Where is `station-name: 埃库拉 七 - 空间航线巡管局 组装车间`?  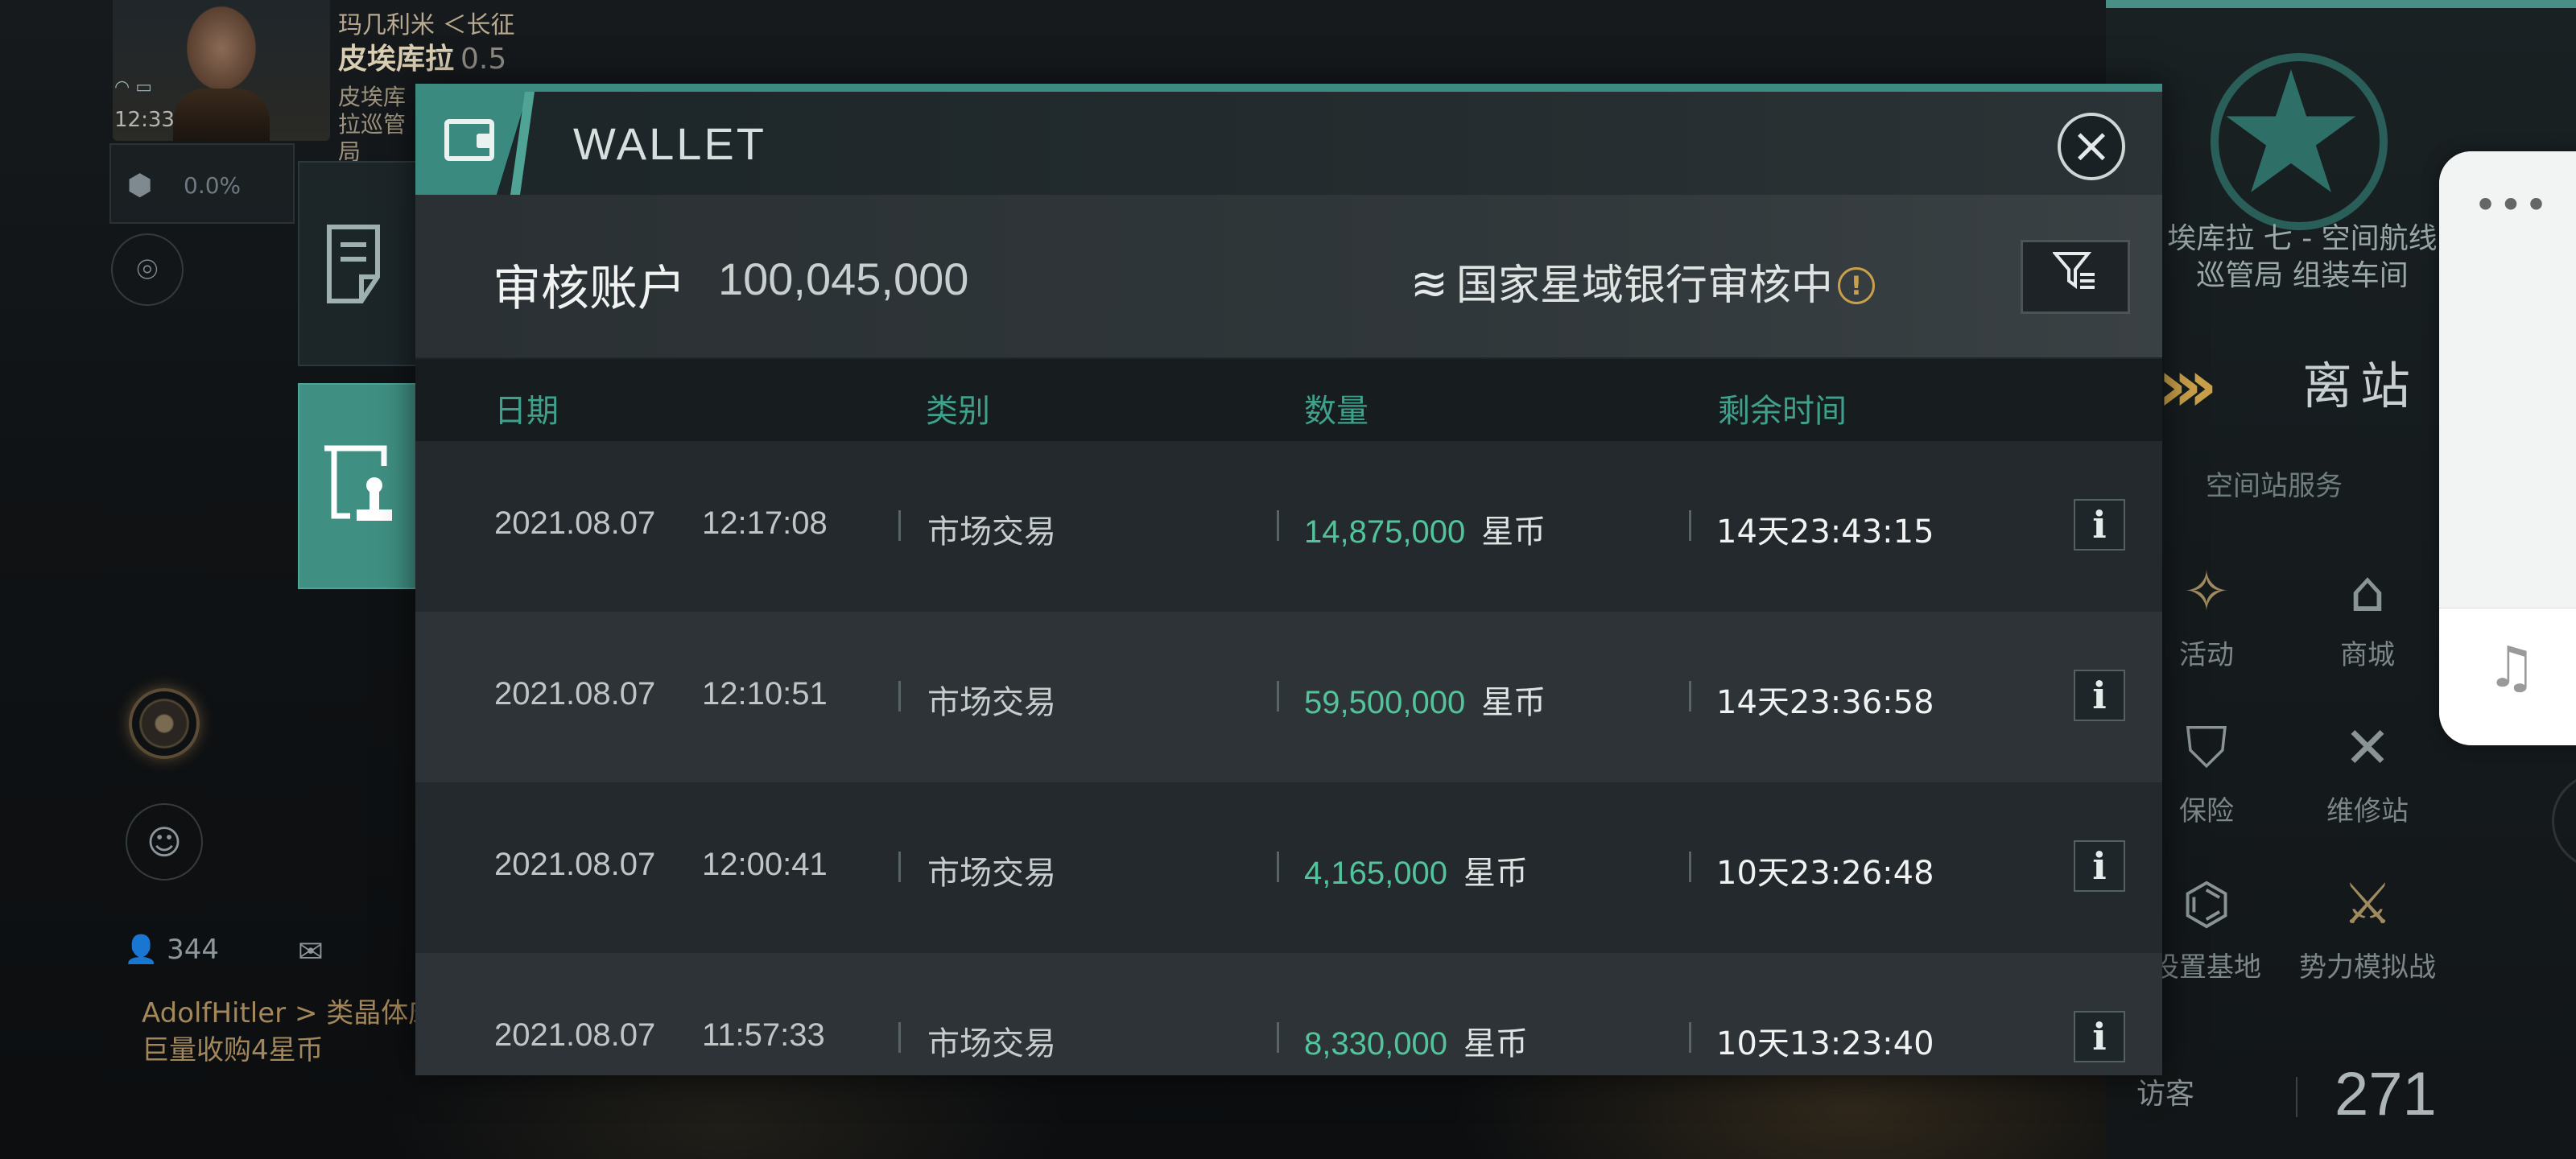 station-name: 埃库拉 七 - 空间航线巡管局 组装车间 is located at coordinates (2302, 257).